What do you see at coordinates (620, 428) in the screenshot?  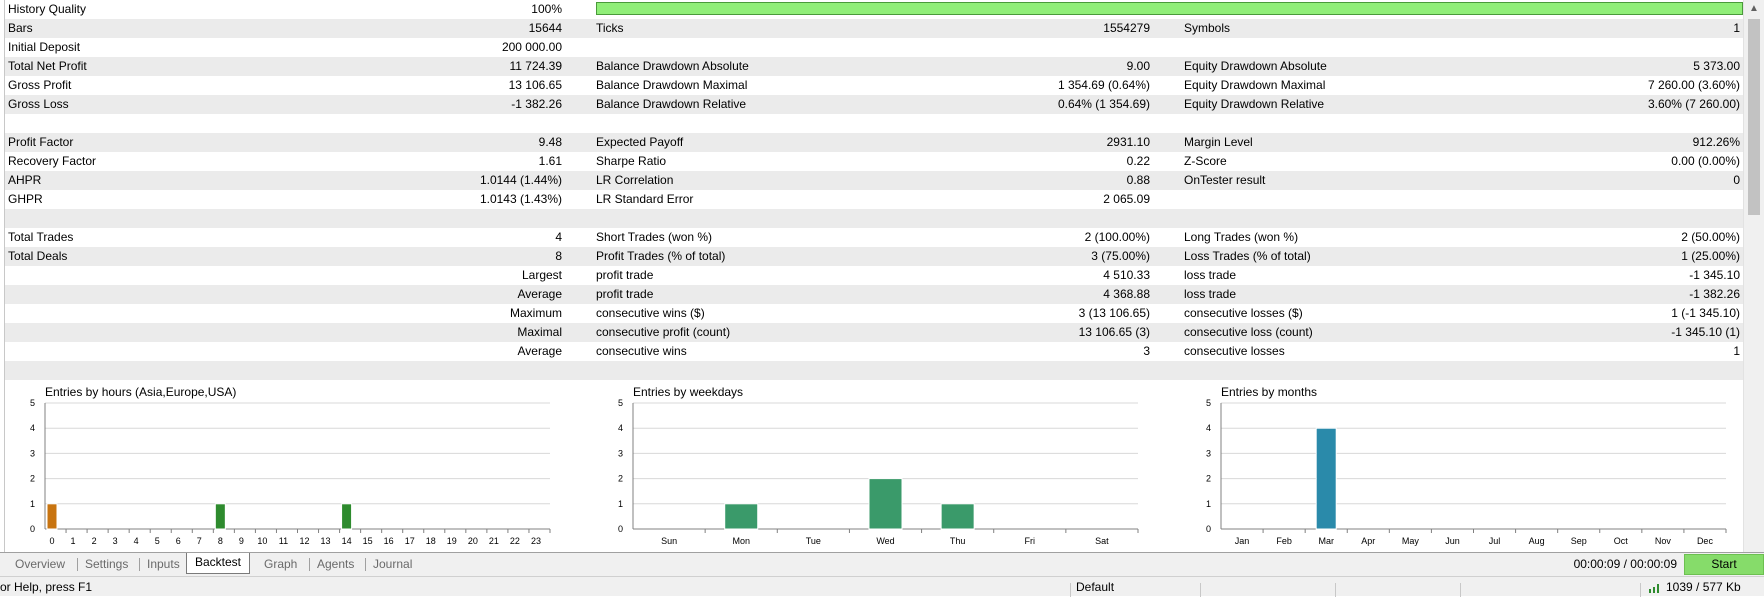 I see `y-tick-label: 4` at bounding box center [620, 428].